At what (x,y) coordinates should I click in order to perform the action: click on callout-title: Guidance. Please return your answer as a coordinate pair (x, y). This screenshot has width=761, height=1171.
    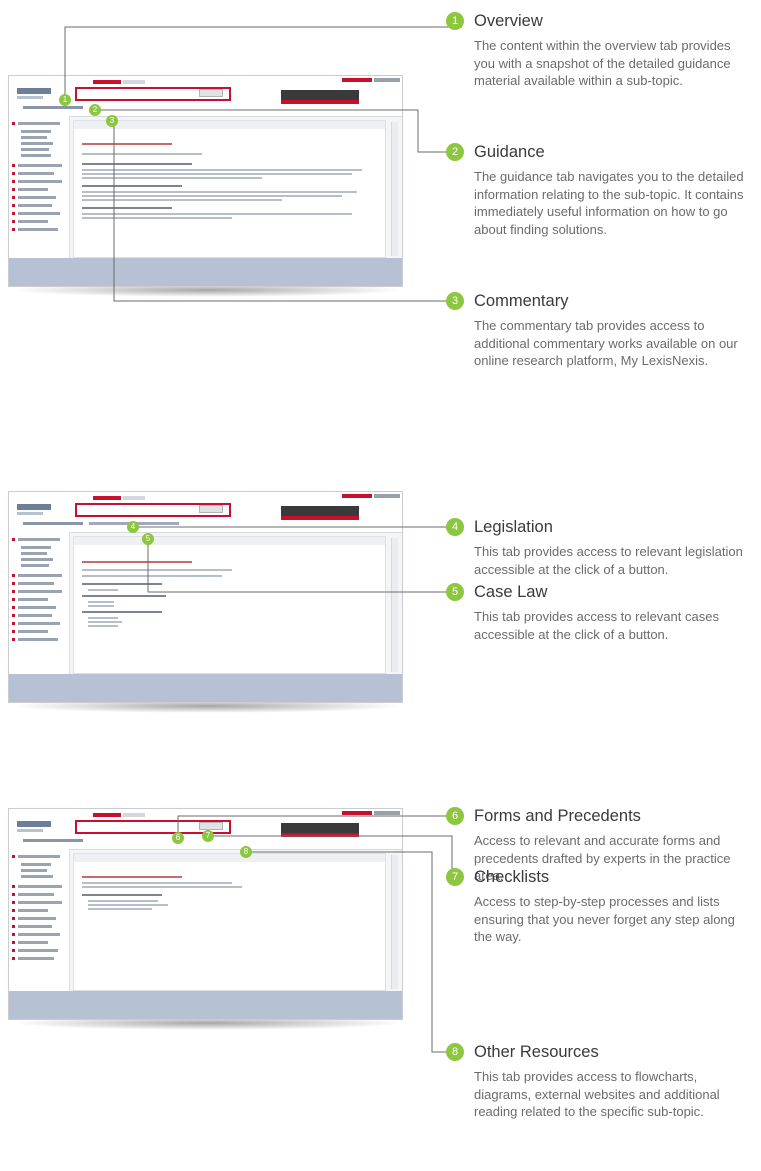
    Looking at the image, I should click on (509, 152).